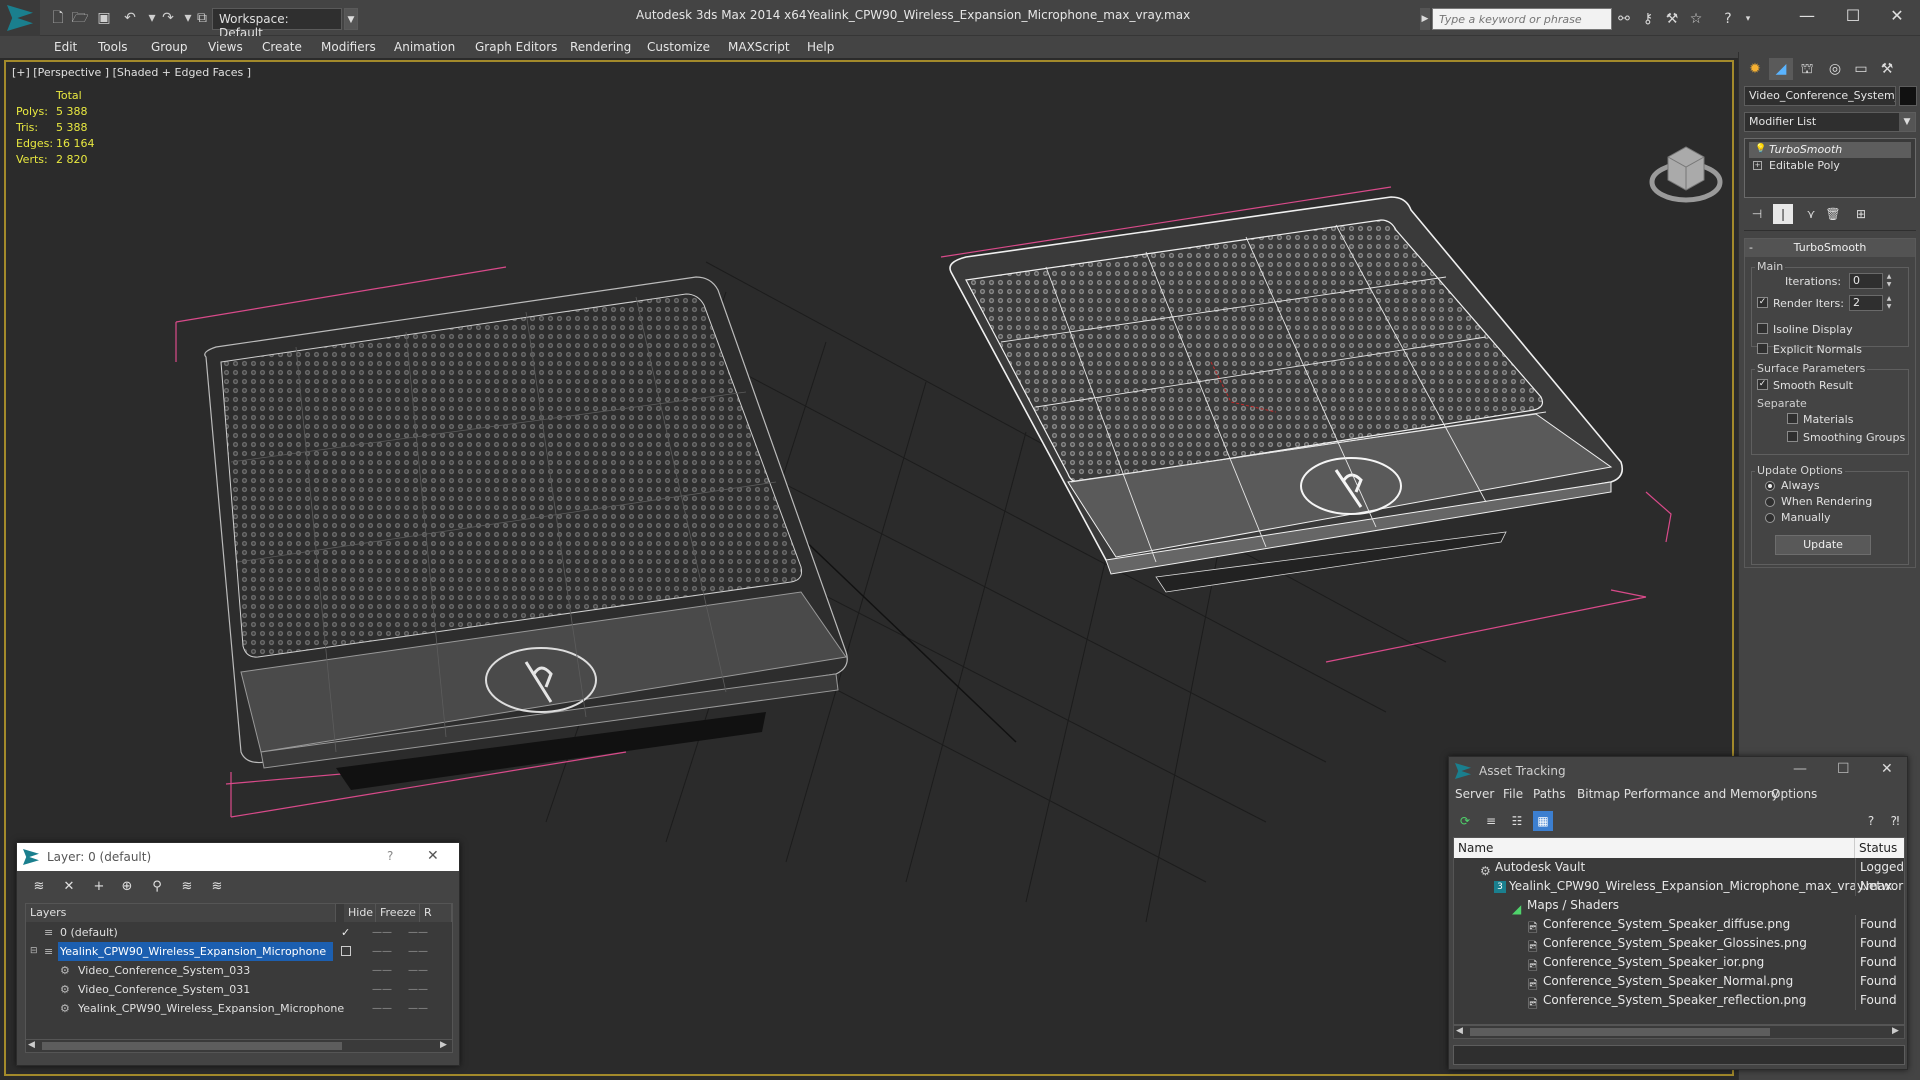 The image size is (1920, 1080). What do you see at coordinates (1823, 545) in the screenshot?
I see `update-button: Update` at bounding box center [1823, 545].